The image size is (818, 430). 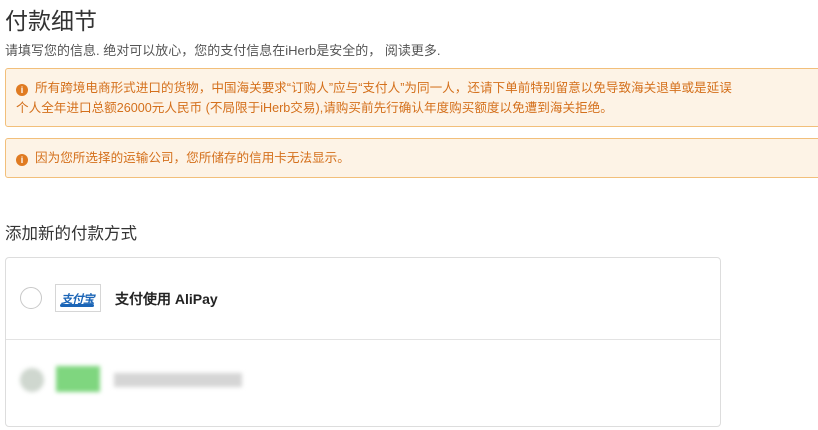 I want to click on alipay-radio, so click(x=31, y=298).